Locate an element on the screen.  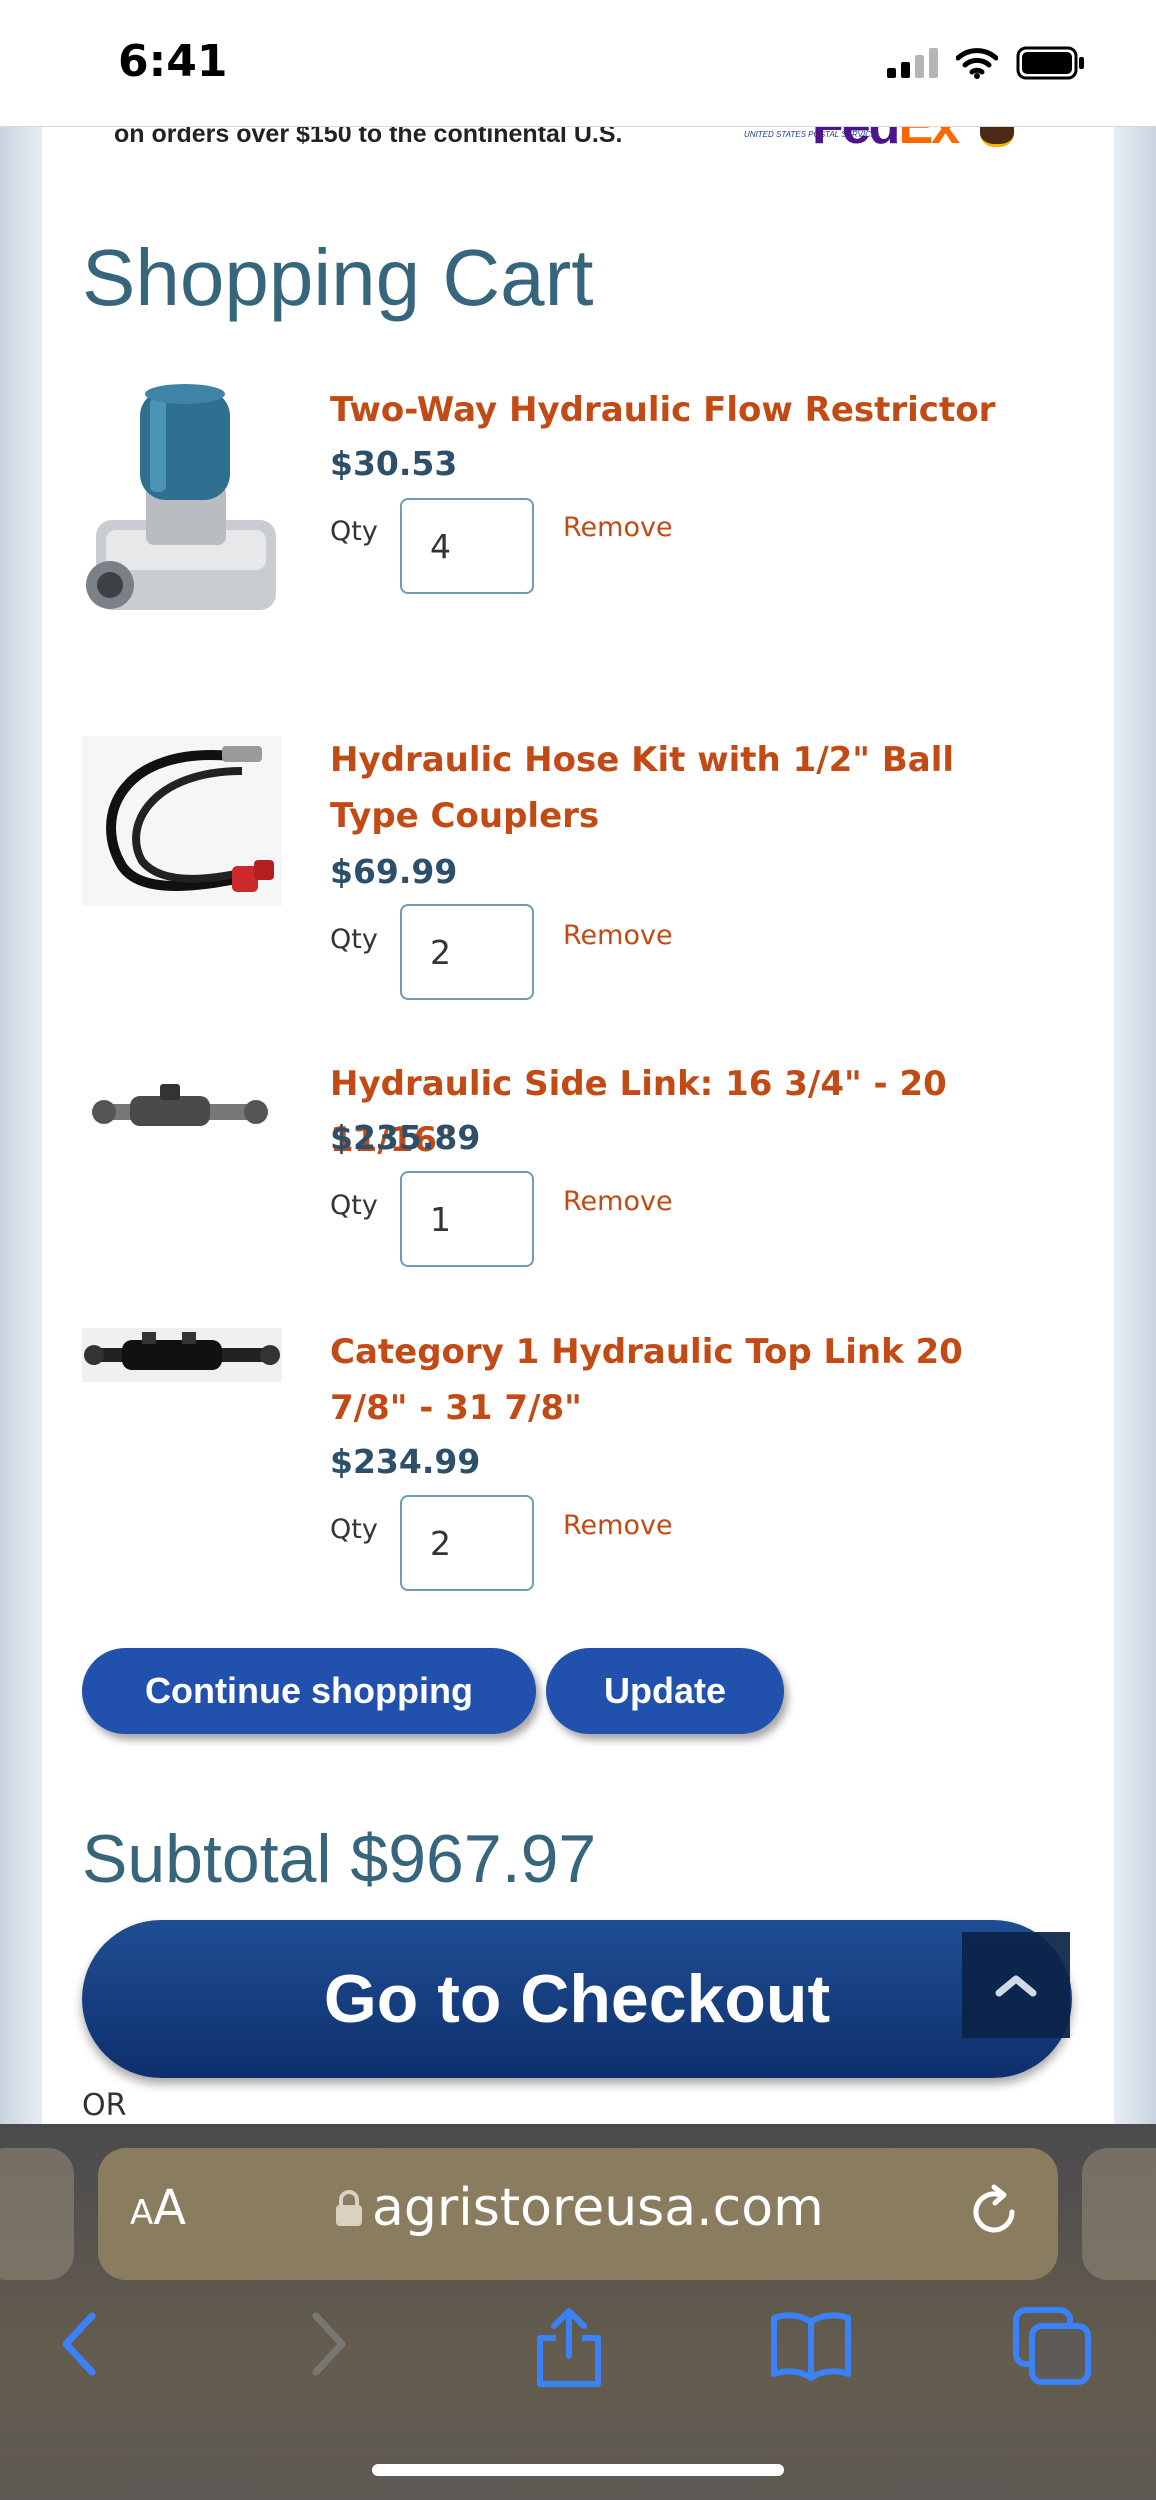
status-icons is located at coordinates (986, 63).